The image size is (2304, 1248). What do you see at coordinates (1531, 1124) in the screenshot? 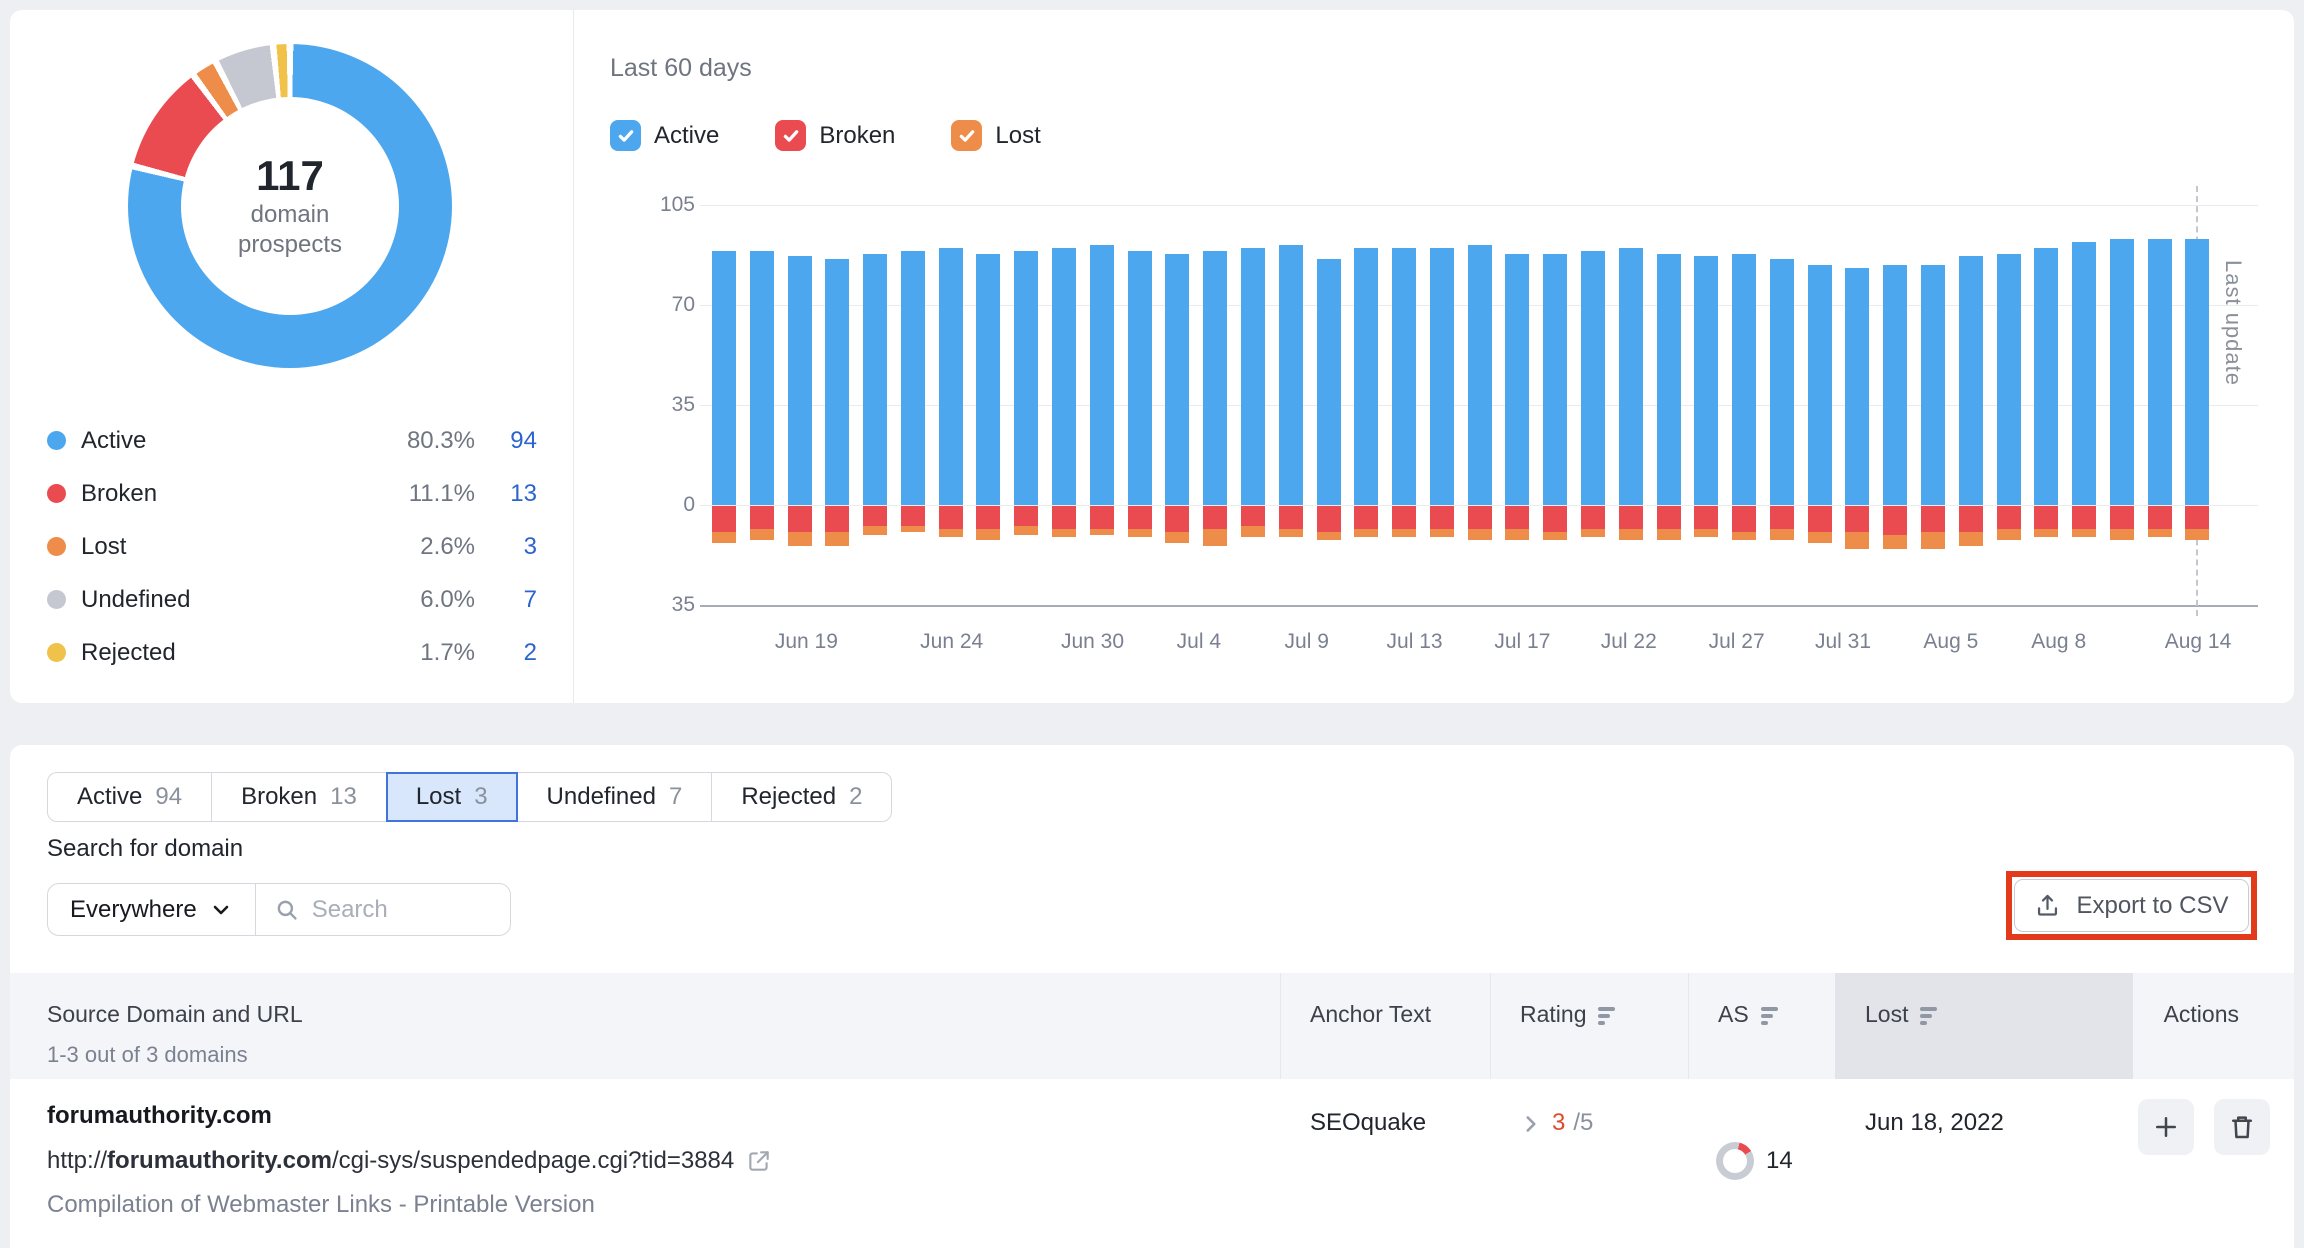
I see `chevron-right-icon` at bounding box center [1531, 1124].